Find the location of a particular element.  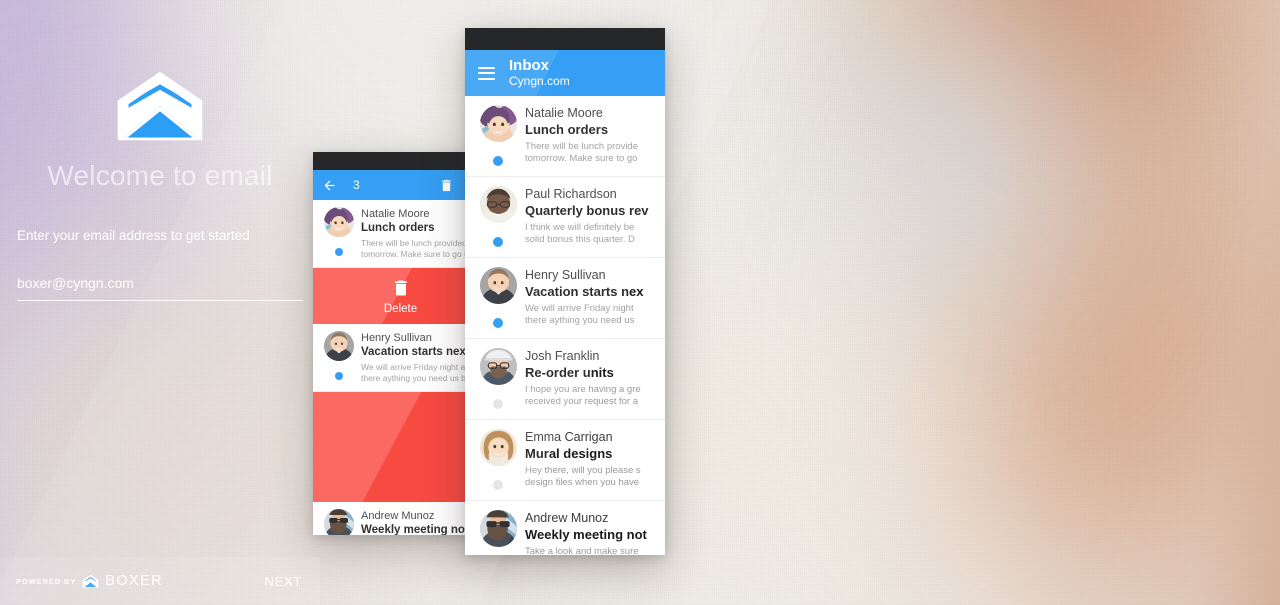

status-bar is located at coordinates (565, 39).